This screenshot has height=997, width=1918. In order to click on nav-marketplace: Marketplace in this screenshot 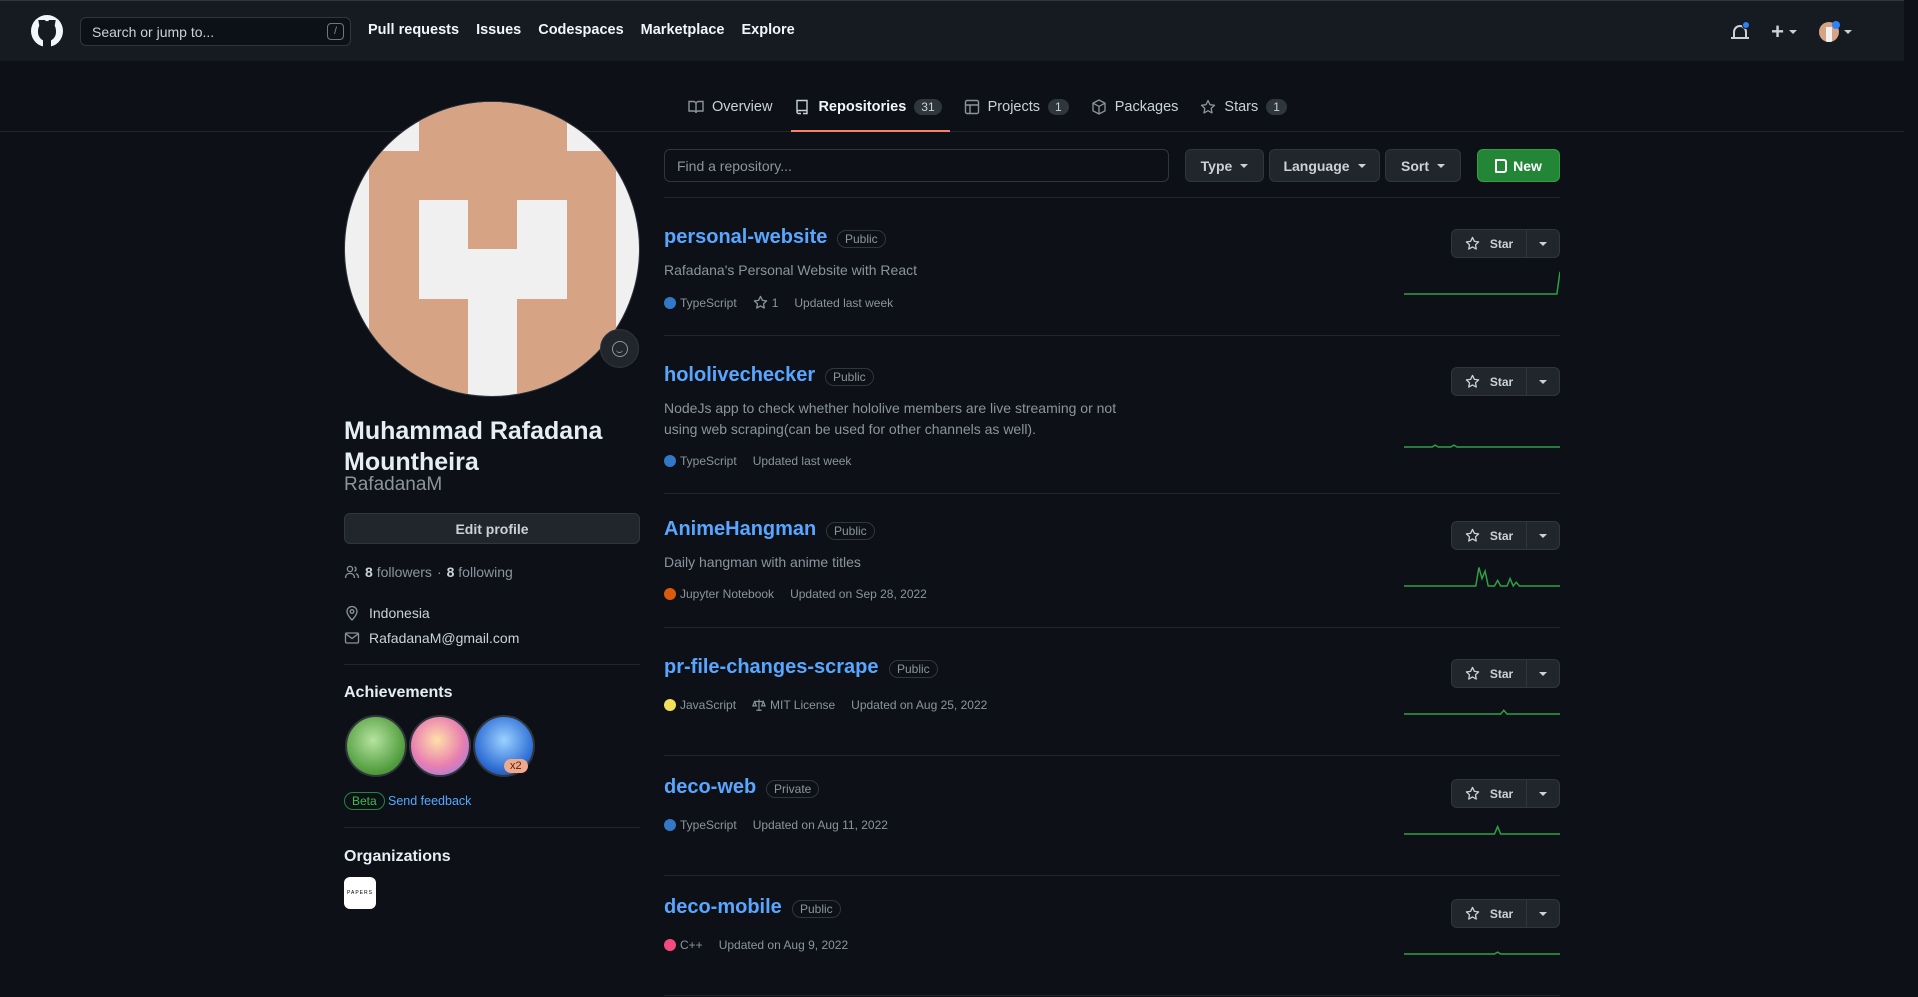, I will do `click(683, 30)`.